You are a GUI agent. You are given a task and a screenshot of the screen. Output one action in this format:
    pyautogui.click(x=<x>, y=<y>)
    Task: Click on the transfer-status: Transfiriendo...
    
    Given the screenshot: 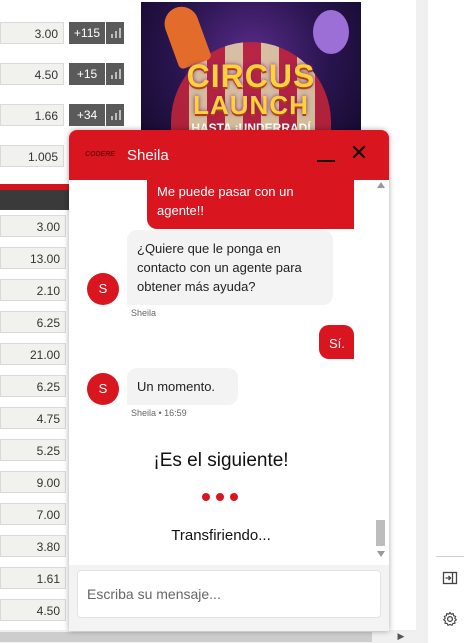 What is the action you would take?
    pyautogui.click(x=221, y=535)
    